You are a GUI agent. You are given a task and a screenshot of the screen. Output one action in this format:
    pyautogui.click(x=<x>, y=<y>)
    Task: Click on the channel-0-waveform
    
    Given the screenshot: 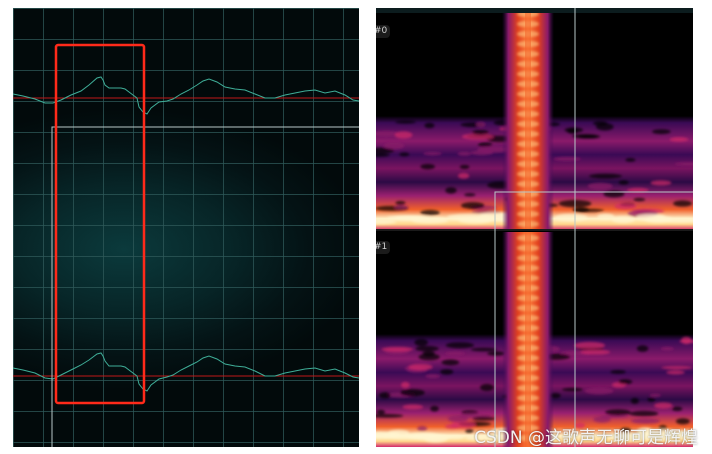 What is the action you would take?
    pyautogui.click(x=186, y=95)
    